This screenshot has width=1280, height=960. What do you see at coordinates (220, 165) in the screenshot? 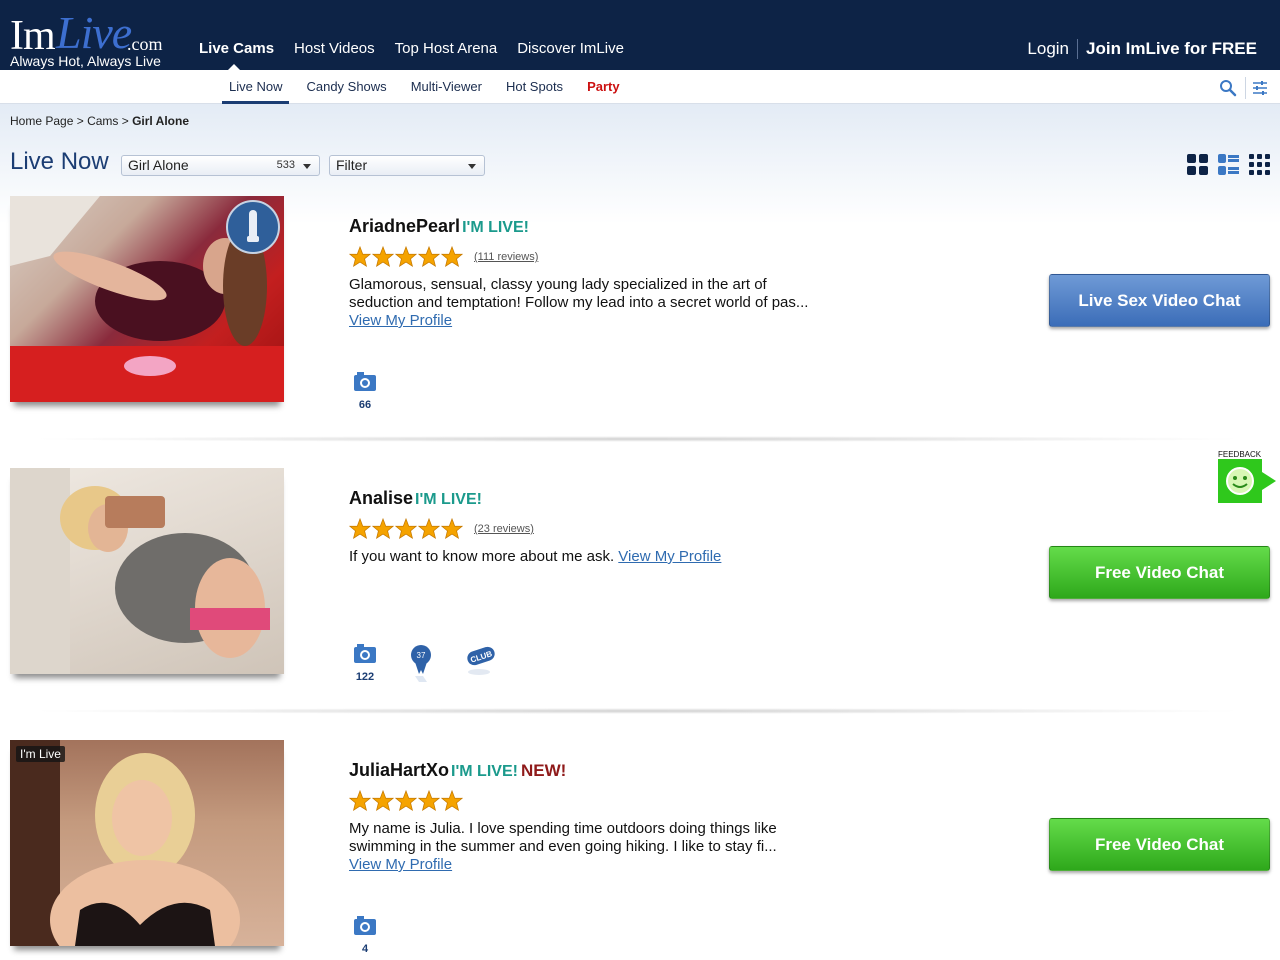
I see `category-select: Girl Alone 533` at bounding box center [220, 165].